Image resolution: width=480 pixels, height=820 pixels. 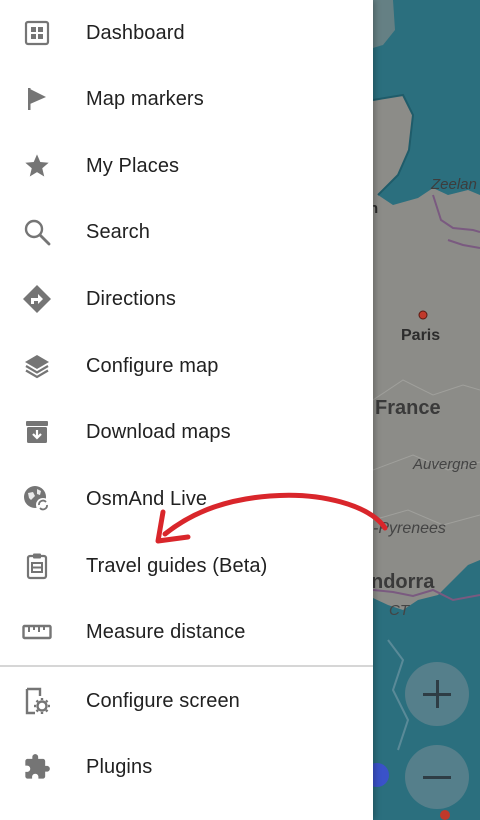 What do you see at coordinates (186, 232) in the screenshot?
I see `menu-item-search: Search` at bounding box center [186, 232].